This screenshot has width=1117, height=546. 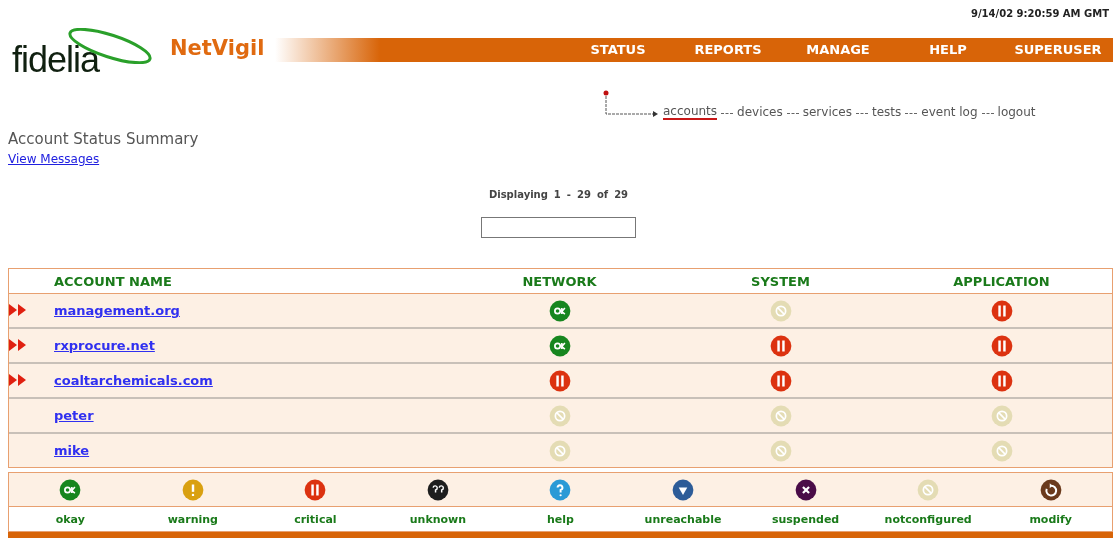 What do you see at coordinates (315, 519) in the screenshot?
I see `legend-label: critical` at bounding box center [315, 519].